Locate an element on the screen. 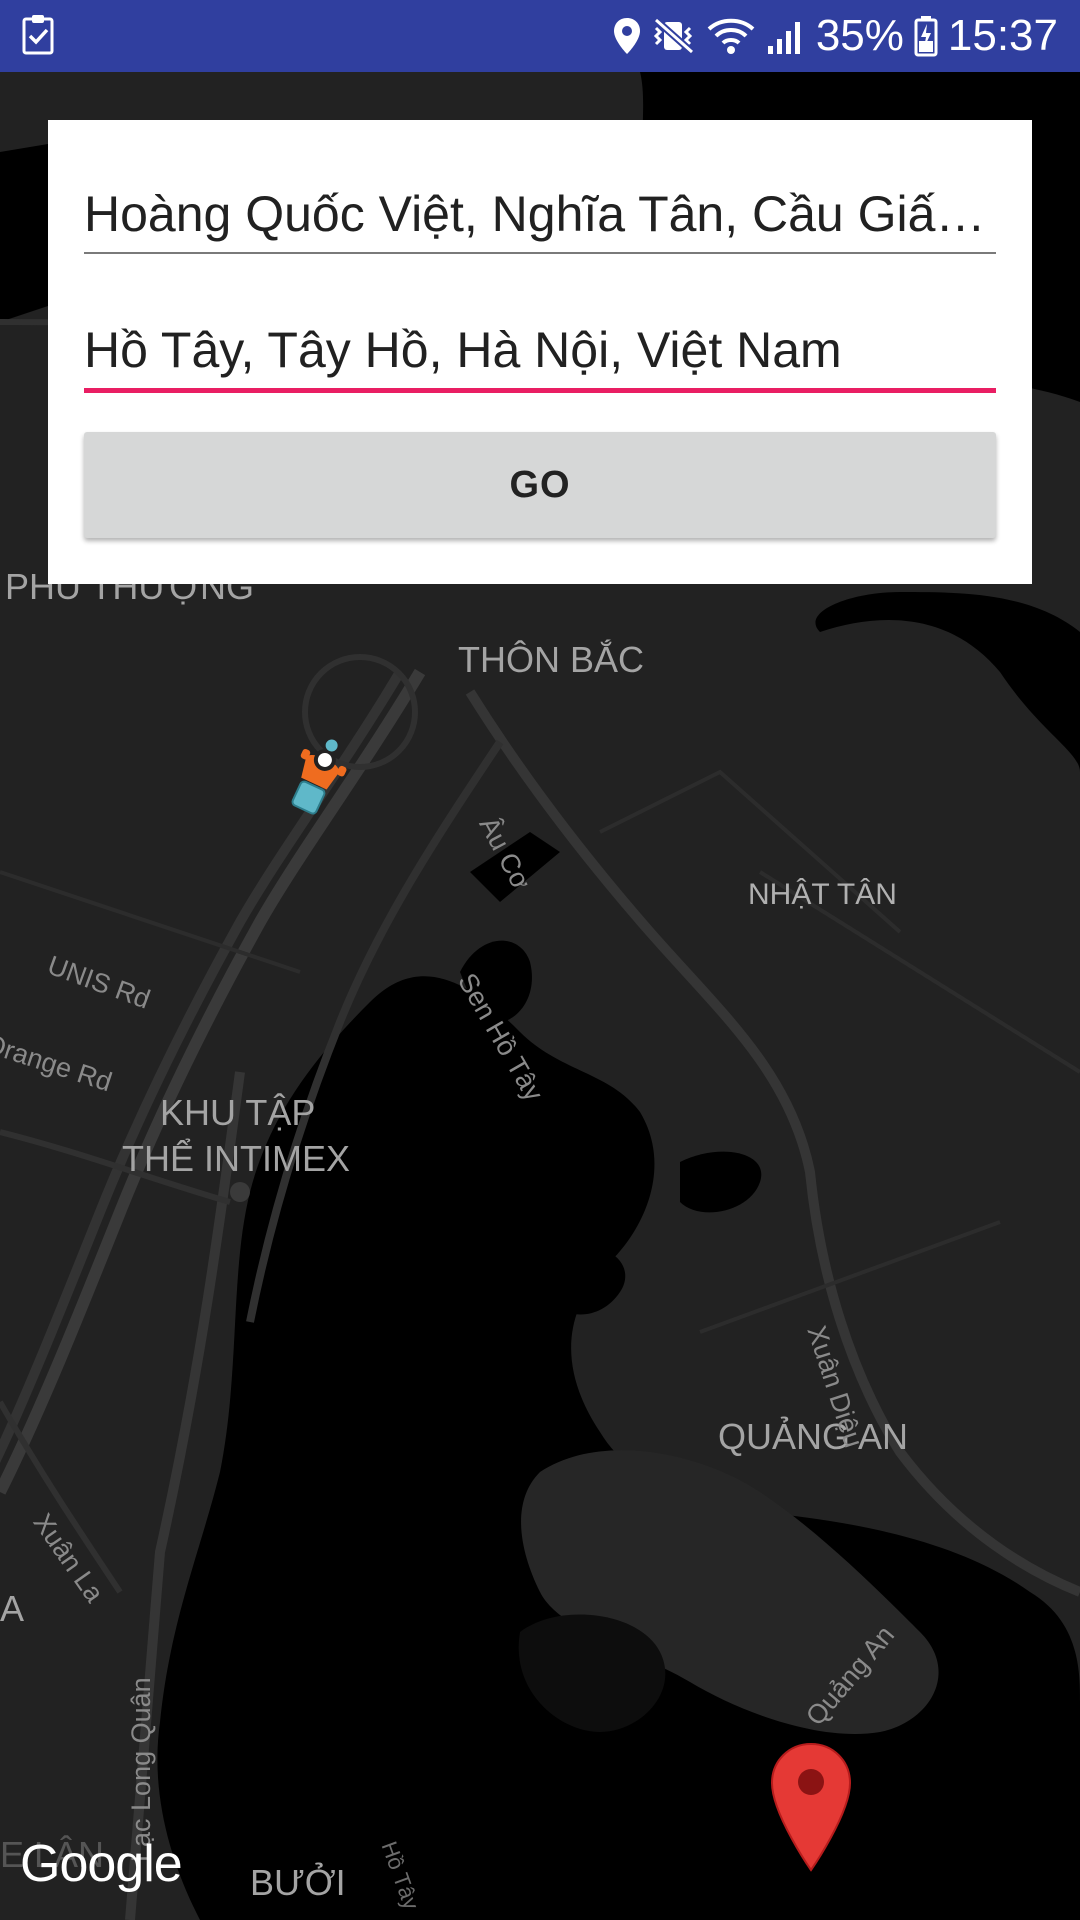  vibrate-mute-icon is located at coordinates (674, 36).